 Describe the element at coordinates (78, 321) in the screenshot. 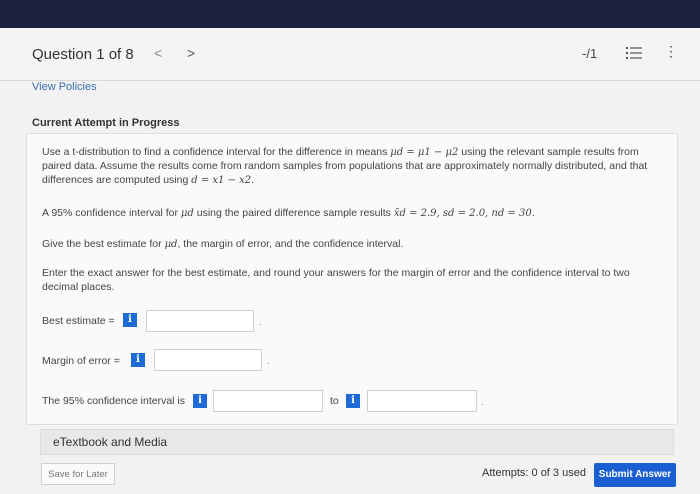

I see `best-estimate-label: Best estimate =` at that location.